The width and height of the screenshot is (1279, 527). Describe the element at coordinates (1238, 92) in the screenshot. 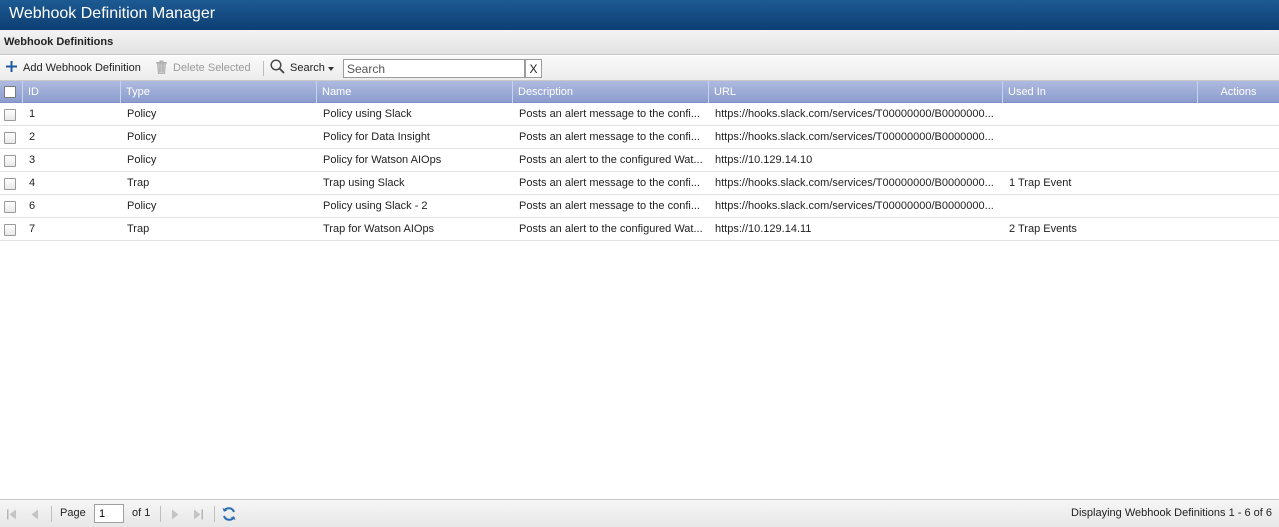

I see `column-header-actions: Actions` at that location.